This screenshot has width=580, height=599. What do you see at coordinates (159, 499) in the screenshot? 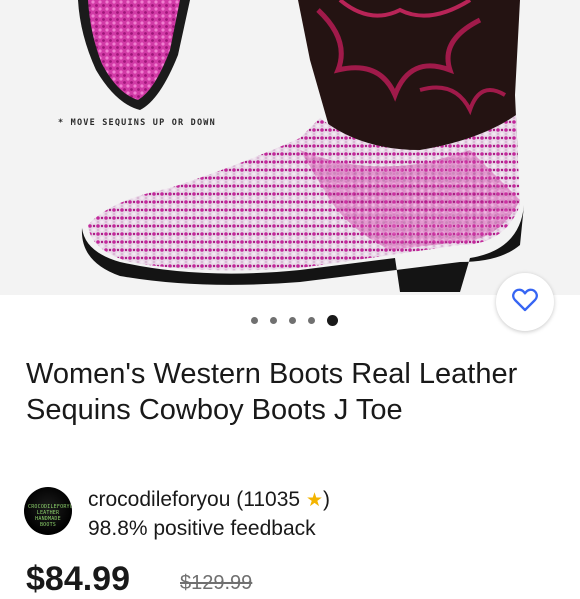
I see `seller-name: crocodileforyou` at bounding box center [159, 499].